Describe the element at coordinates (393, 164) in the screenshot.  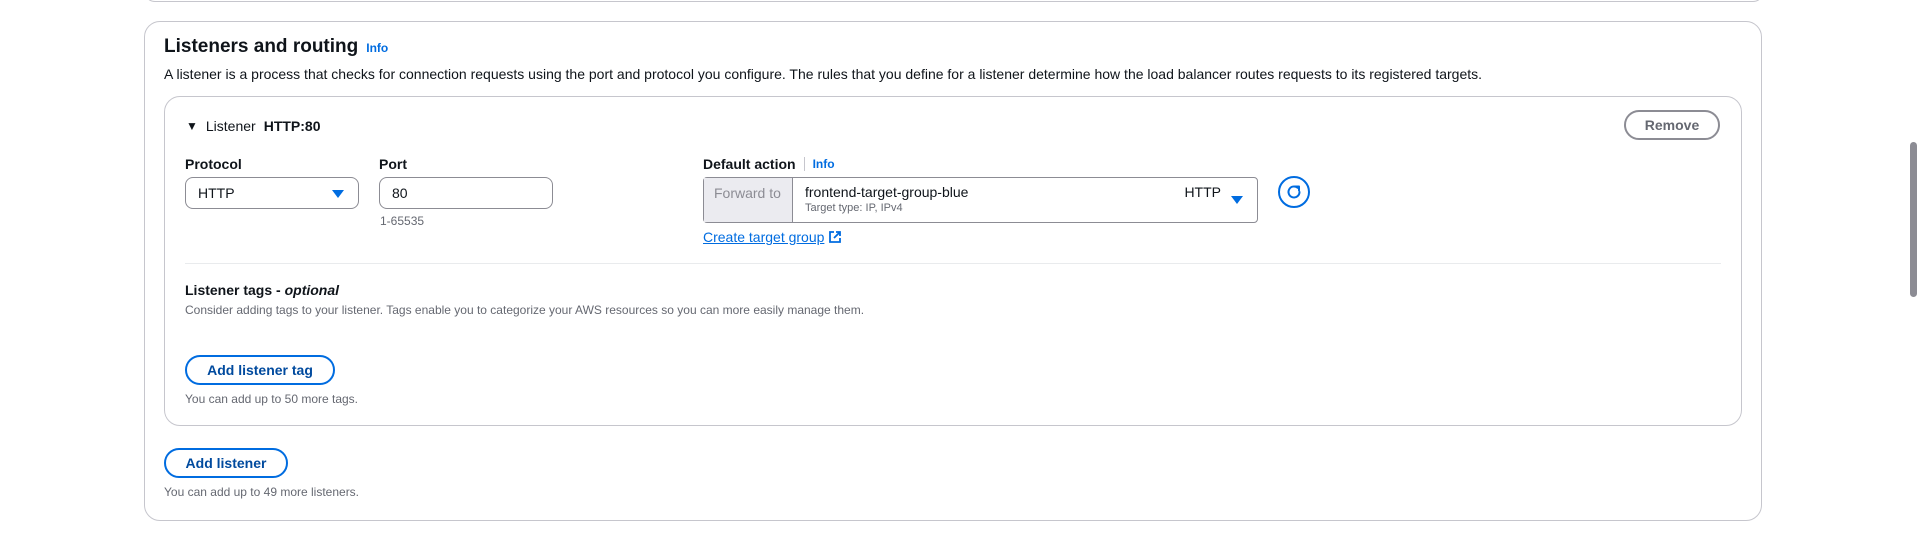
I see `port-label: Port` at that location.